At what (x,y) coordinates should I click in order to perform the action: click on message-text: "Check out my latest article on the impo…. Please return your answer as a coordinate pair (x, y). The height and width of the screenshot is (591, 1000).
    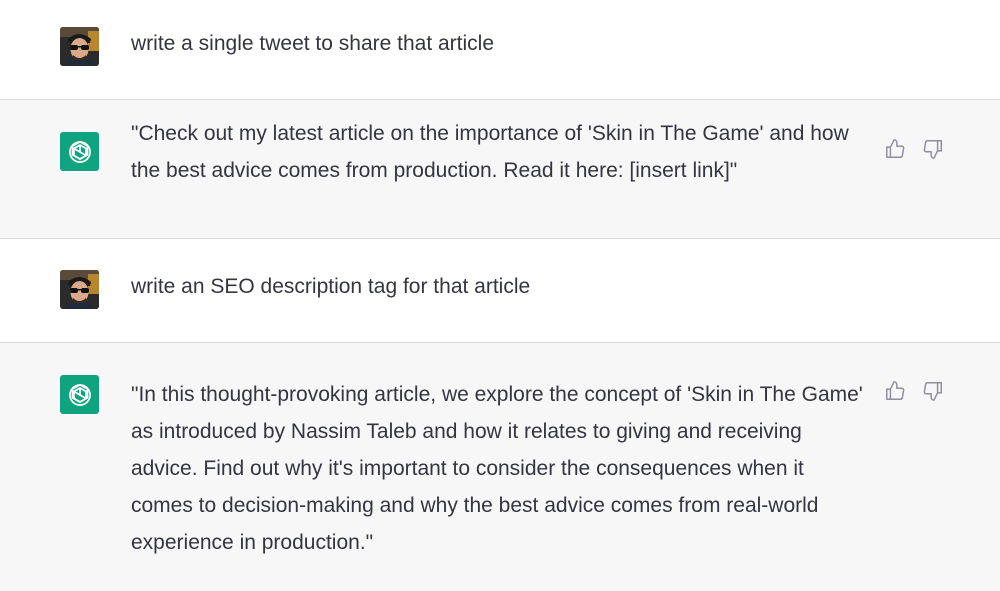
    Looking at the image, I should click on (493, 152).